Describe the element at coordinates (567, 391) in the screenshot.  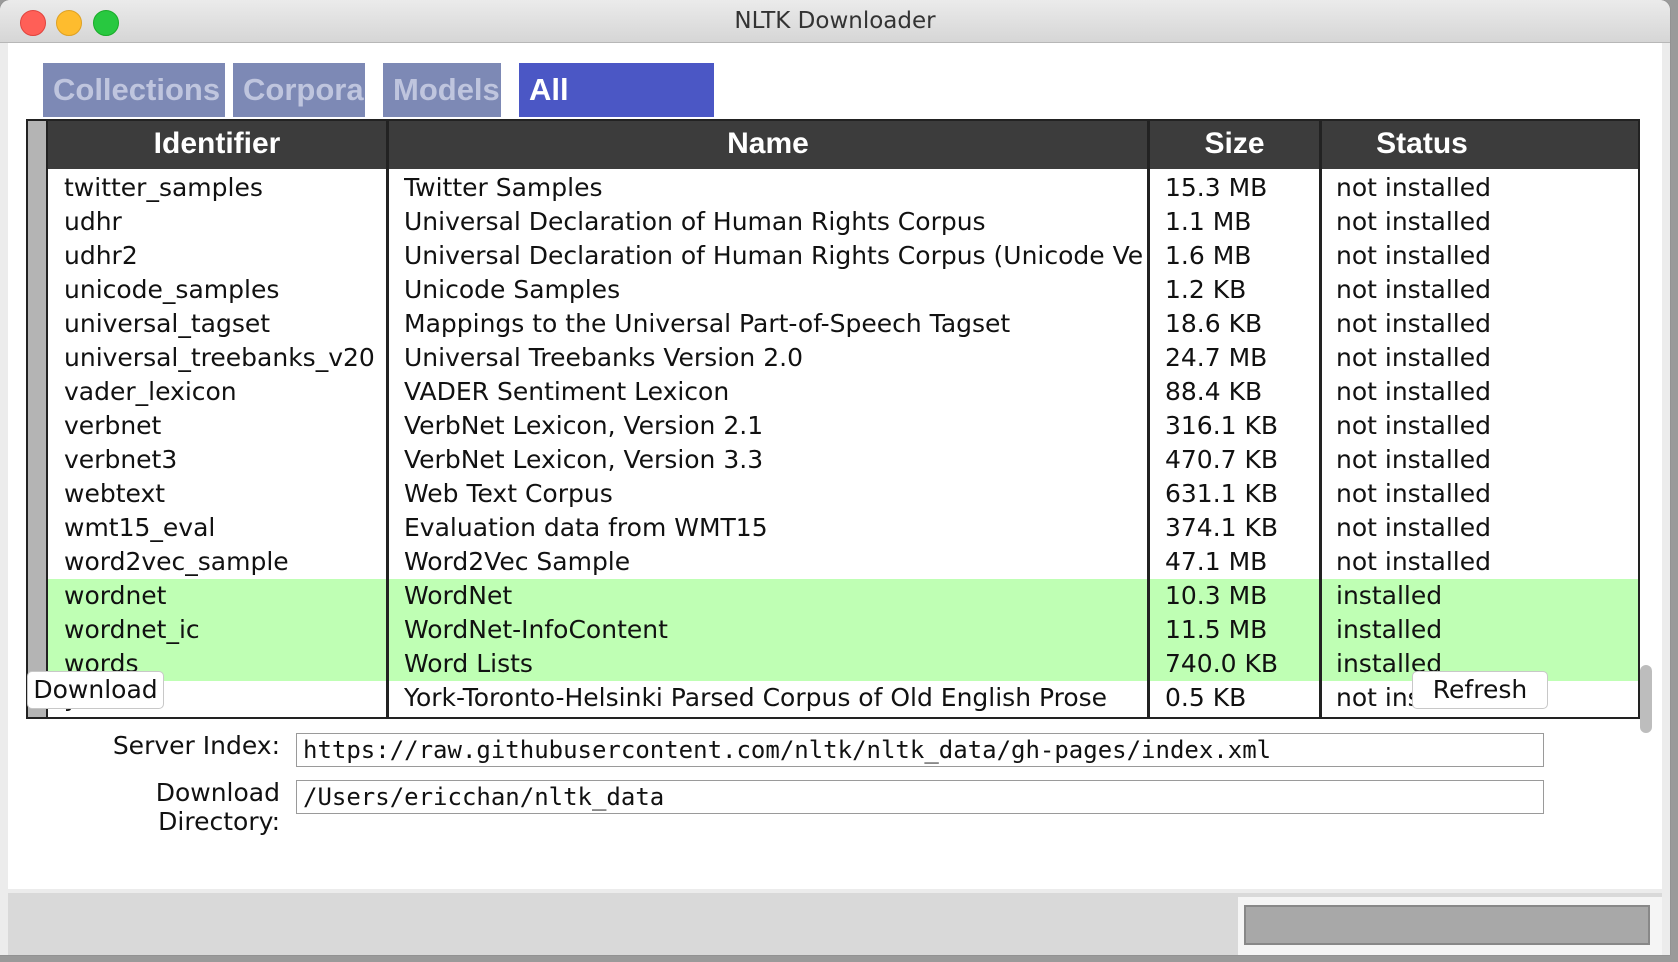
I see `cell-name: VADER Sentiment Lexicon` at that location.